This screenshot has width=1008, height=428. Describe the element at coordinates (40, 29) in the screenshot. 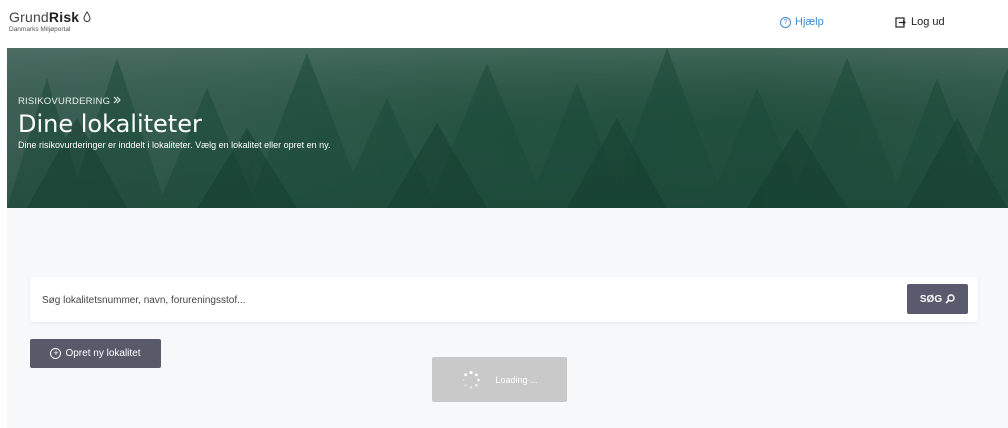

I see `logo-subtitle: Danmarks Miljøportal` at that location.